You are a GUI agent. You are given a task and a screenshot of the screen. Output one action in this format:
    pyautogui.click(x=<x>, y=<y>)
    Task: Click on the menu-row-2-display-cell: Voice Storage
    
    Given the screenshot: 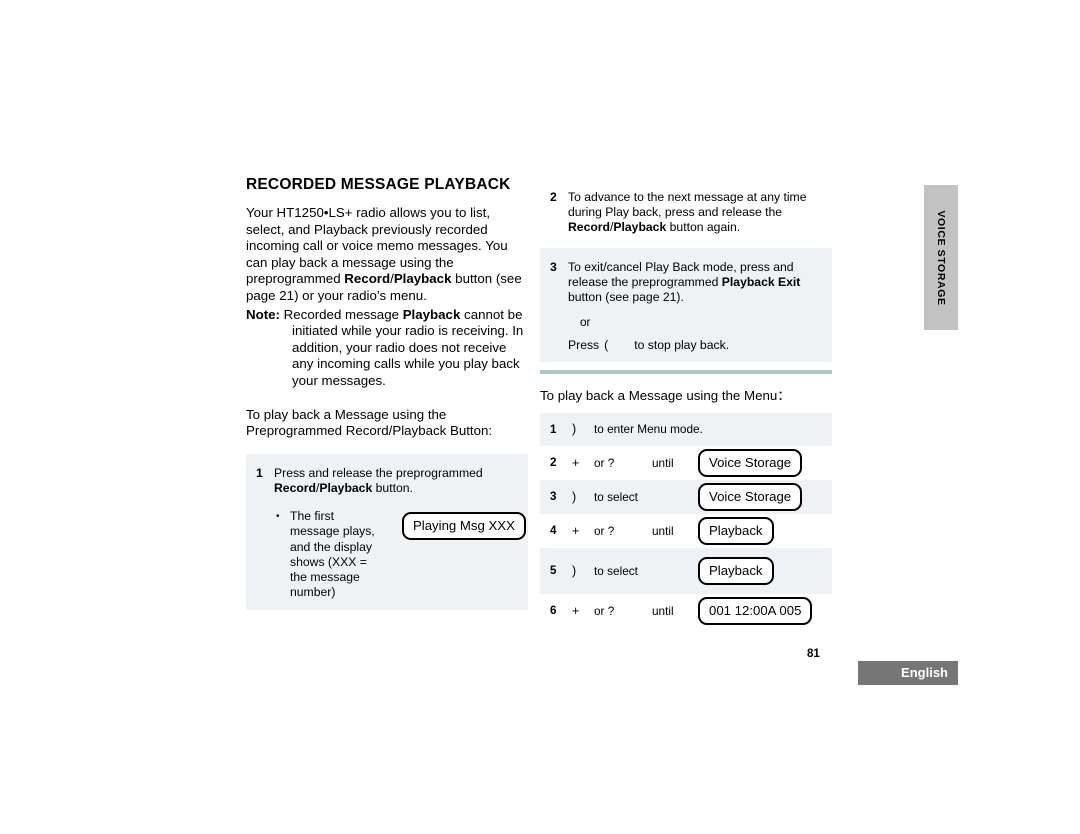 What is the action you would take?
    pyautogui.click(x=765, y=462)
    